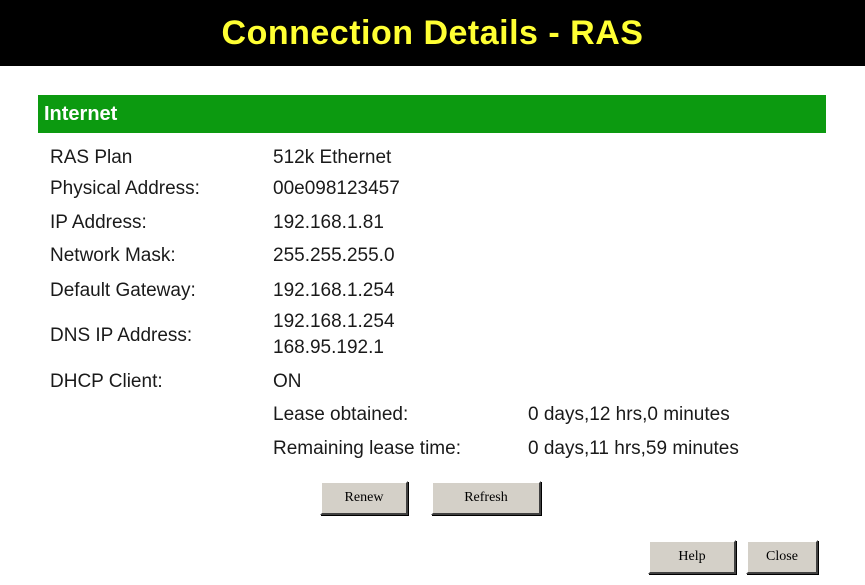 The height and width of the screenshot is (585, 865). I want to click on default-gateway-value: 192.168.1.254, so click(334, 290).